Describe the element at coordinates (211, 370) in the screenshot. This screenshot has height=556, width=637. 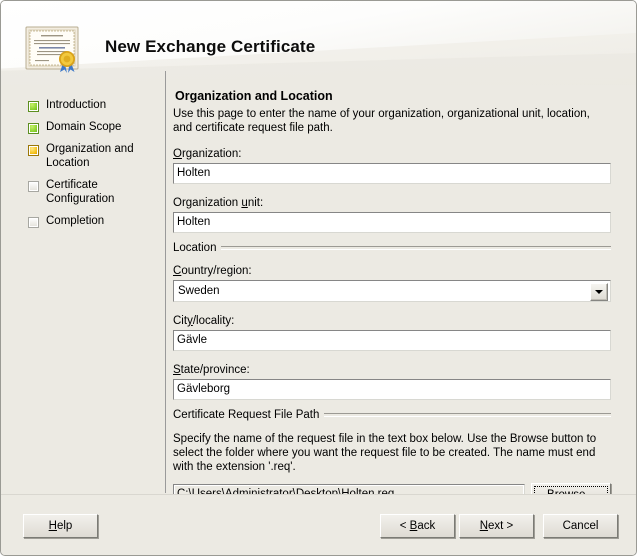
I see `state-province-label: State/province:` at that location.